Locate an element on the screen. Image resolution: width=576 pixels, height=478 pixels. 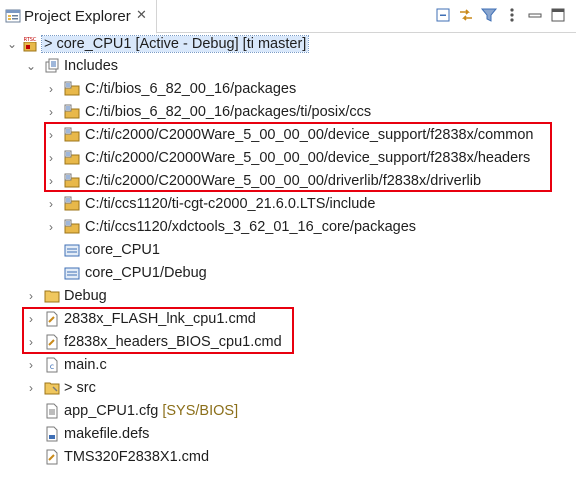
tree-row-src: › > src is located at coordinates (288, 388).